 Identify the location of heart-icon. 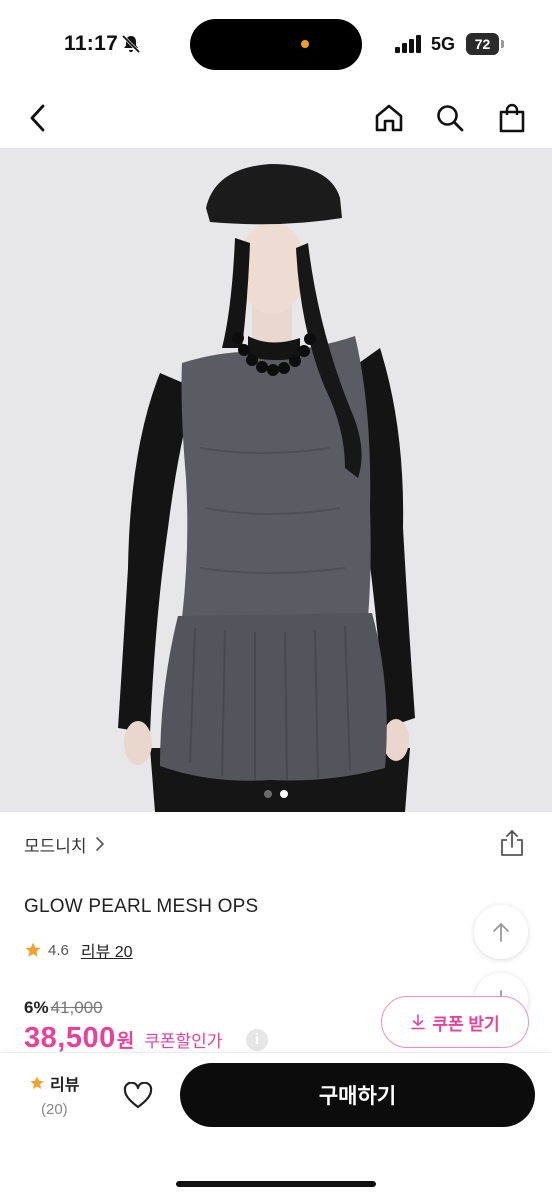
(138, 1095).